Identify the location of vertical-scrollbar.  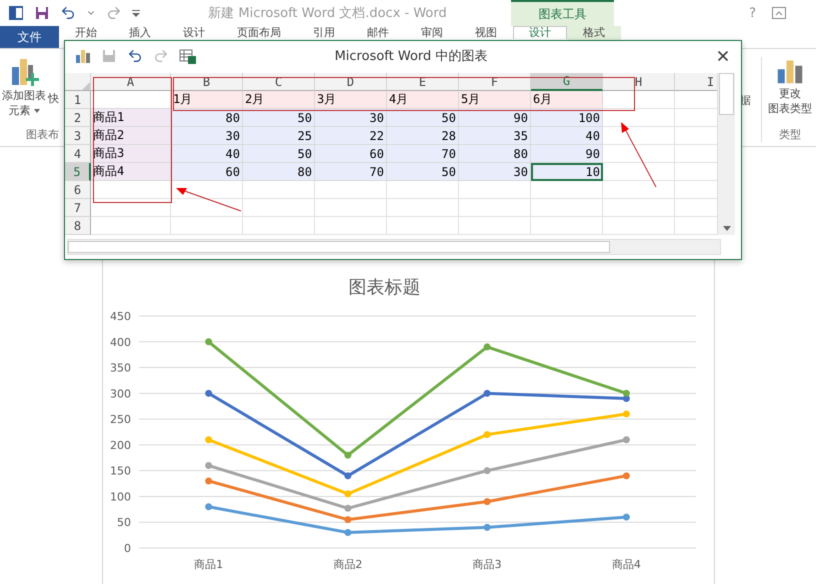
(726, 154).